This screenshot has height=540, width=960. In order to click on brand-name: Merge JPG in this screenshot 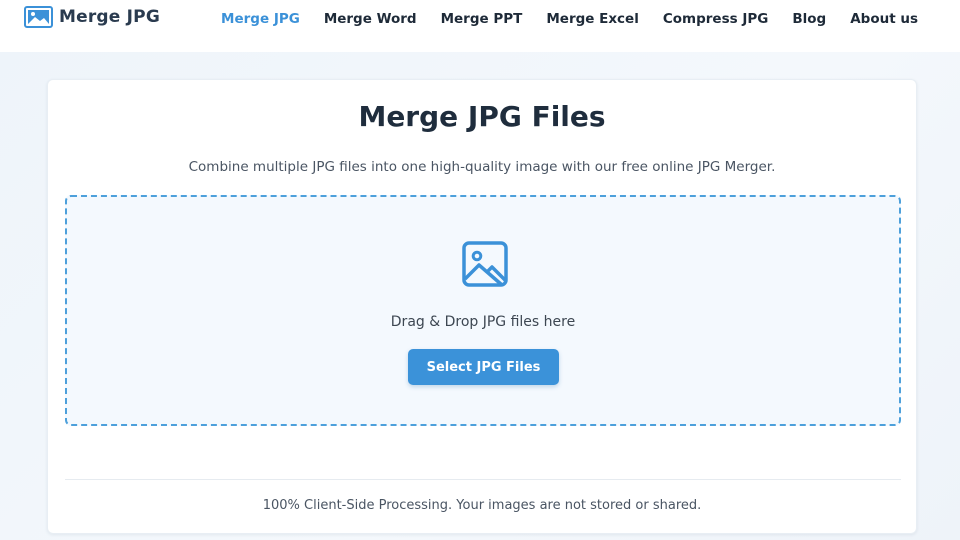, I will do `click(109, 17)`.